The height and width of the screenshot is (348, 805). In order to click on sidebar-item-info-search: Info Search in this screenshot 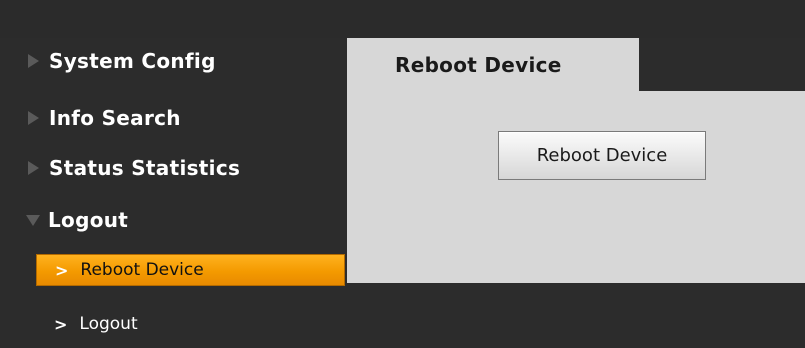, I will do `click(172, 118)`.